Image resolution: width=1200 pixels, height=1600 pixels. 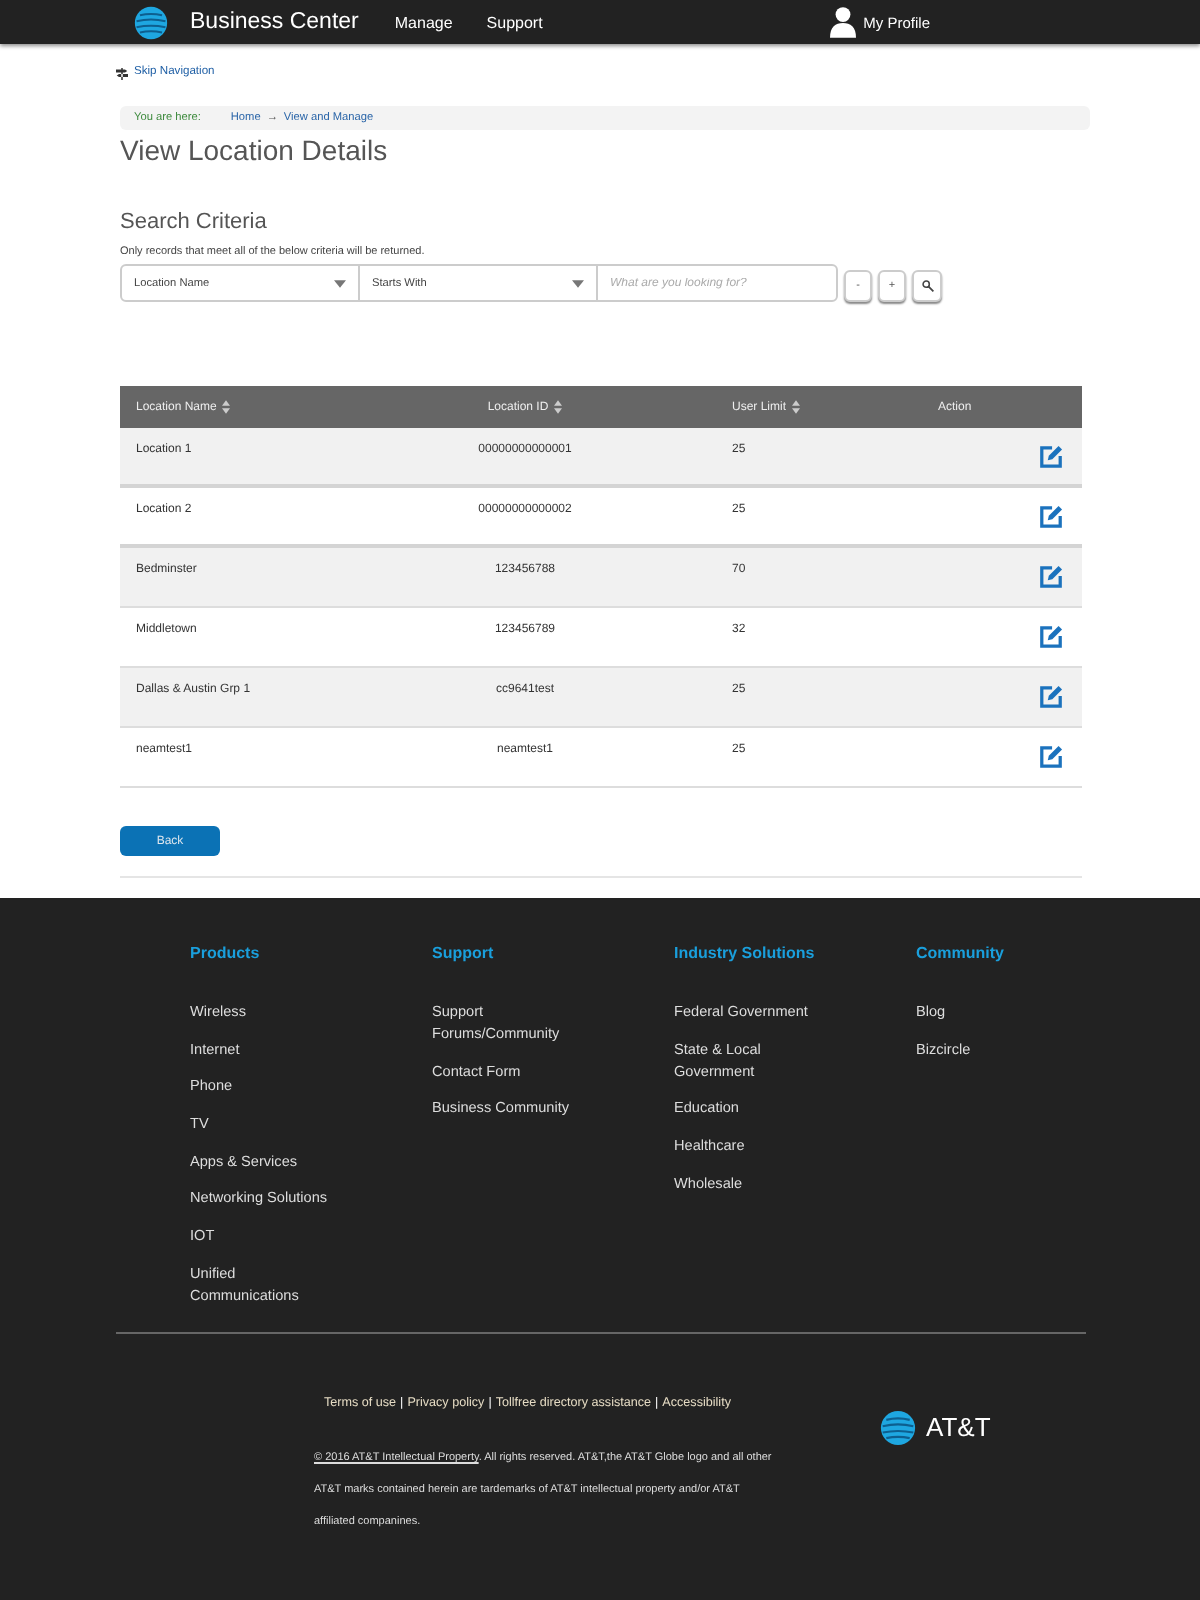 I want to click on page-title: View Location Details, so click(x=254, y=150).